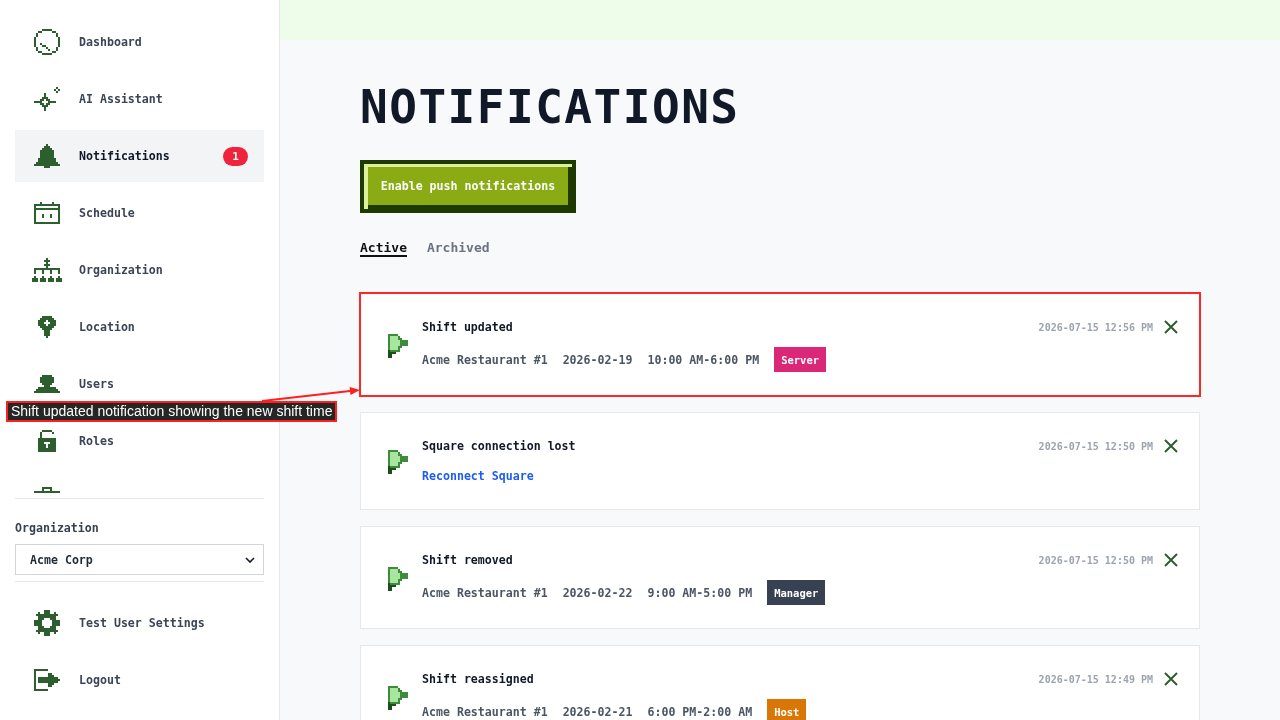 Image resolution: width=1280 pixels, height=720 pixels. I want to click on sidebar-item: Location, so click(139, 327).